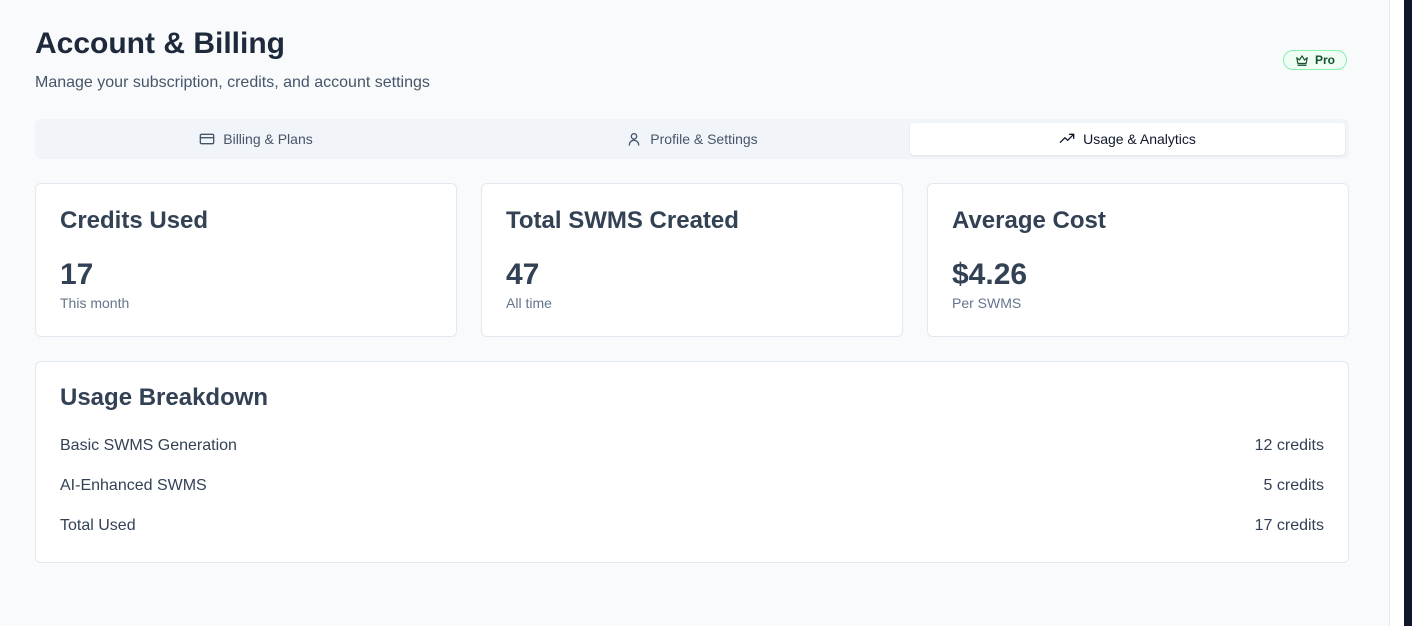 Image resolution: width=1412 pixels, height=626 pixels. I want to click on stat-card-title: Credits Used, so click(134, 220).